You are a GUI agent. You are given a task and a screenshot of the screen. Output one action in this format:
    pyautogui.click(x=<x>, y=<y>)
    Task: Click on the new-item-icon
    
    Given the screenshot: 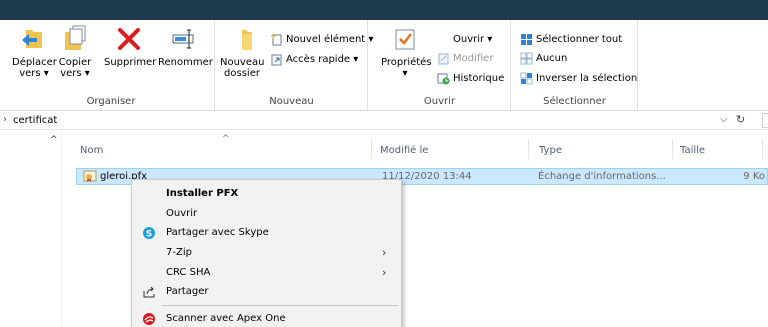 What is the action you would take?
    pyautogui.click(x=276, y=39)
    